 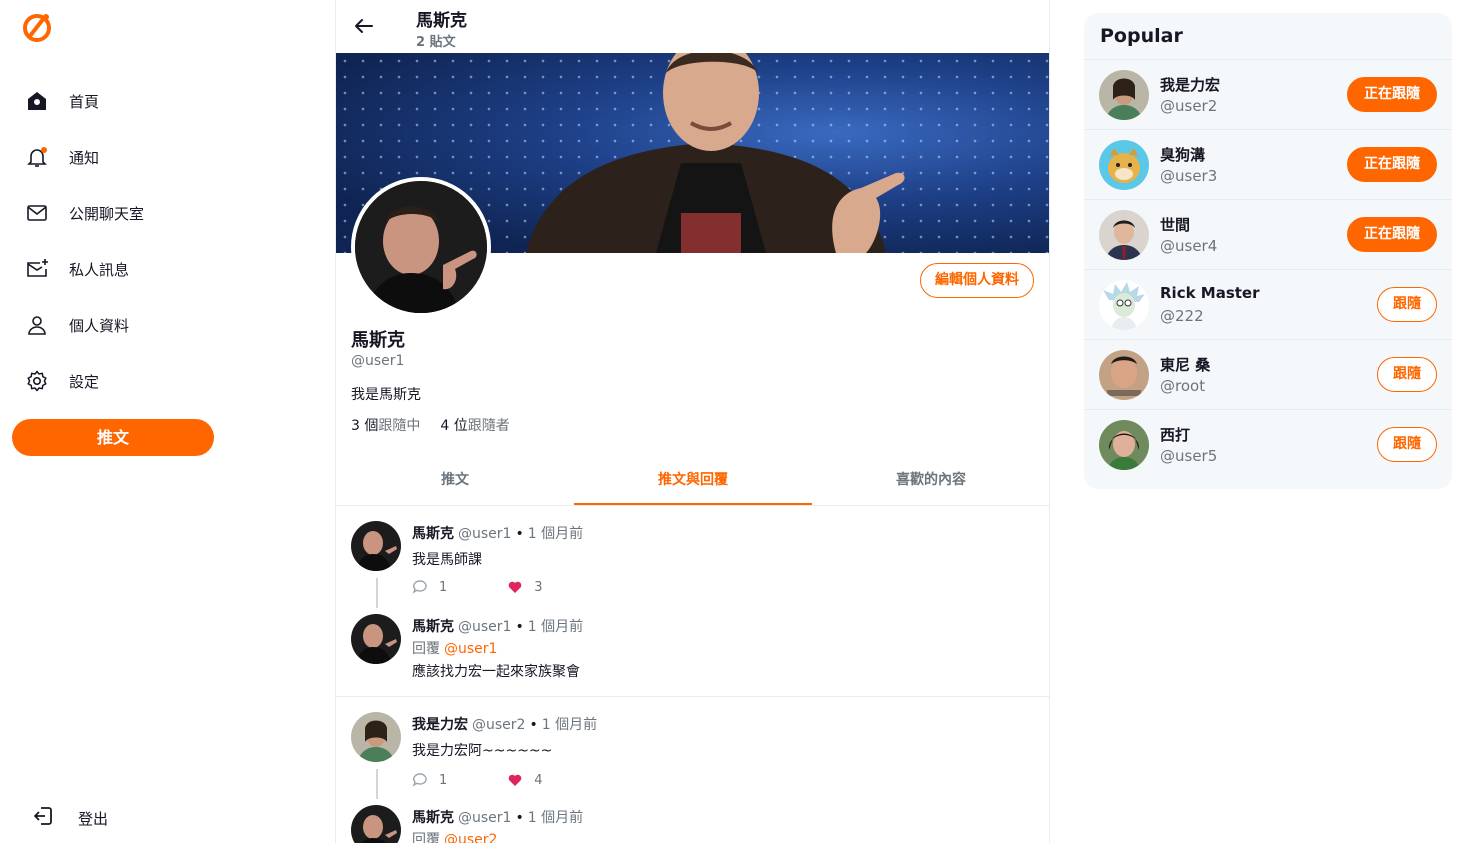 What do you see at coordinates (378, 340) in the screenshot?
I see `profile-name: 馬斯克` at bounding box center [378, 340].